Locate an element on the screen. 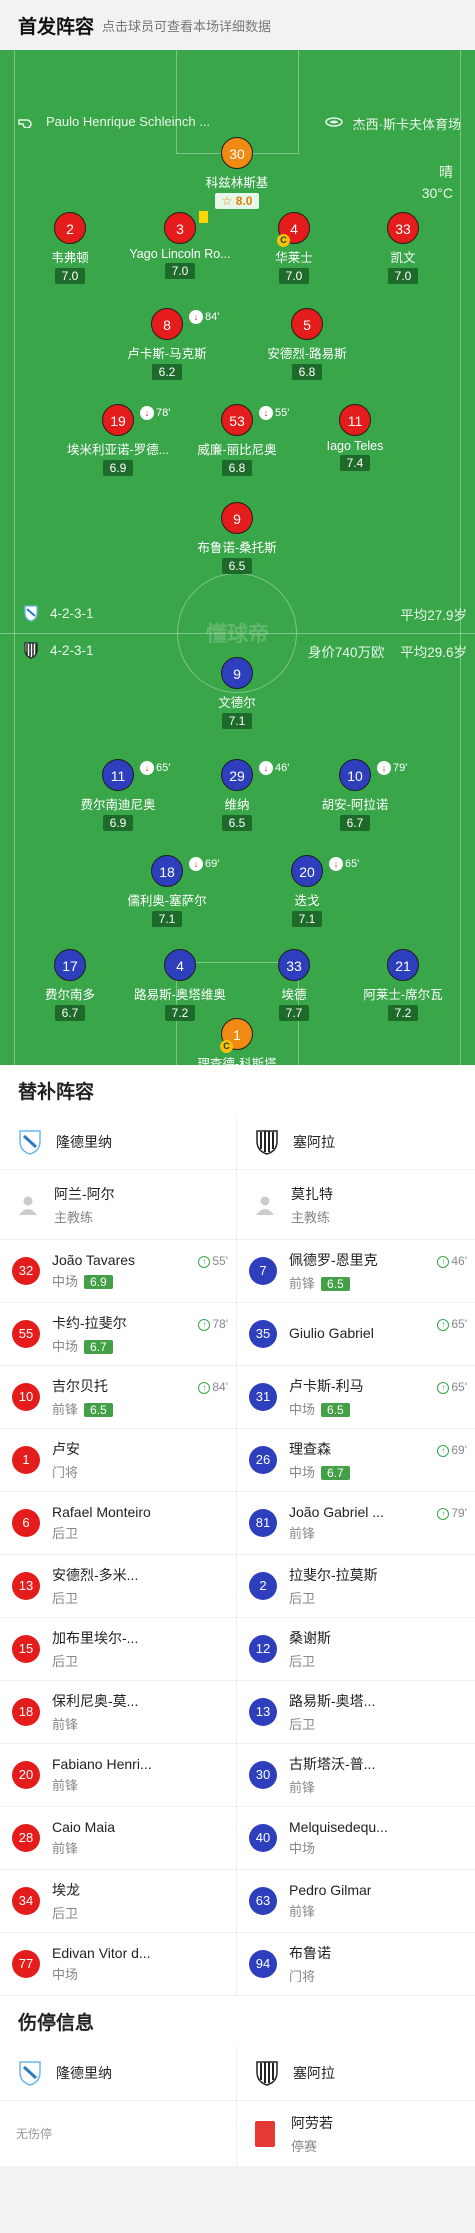 Image resolution: width=475 pixels, height=2233 pixels. away-injury-team: 塞阿拉 is located at coordinates (356, 2073).